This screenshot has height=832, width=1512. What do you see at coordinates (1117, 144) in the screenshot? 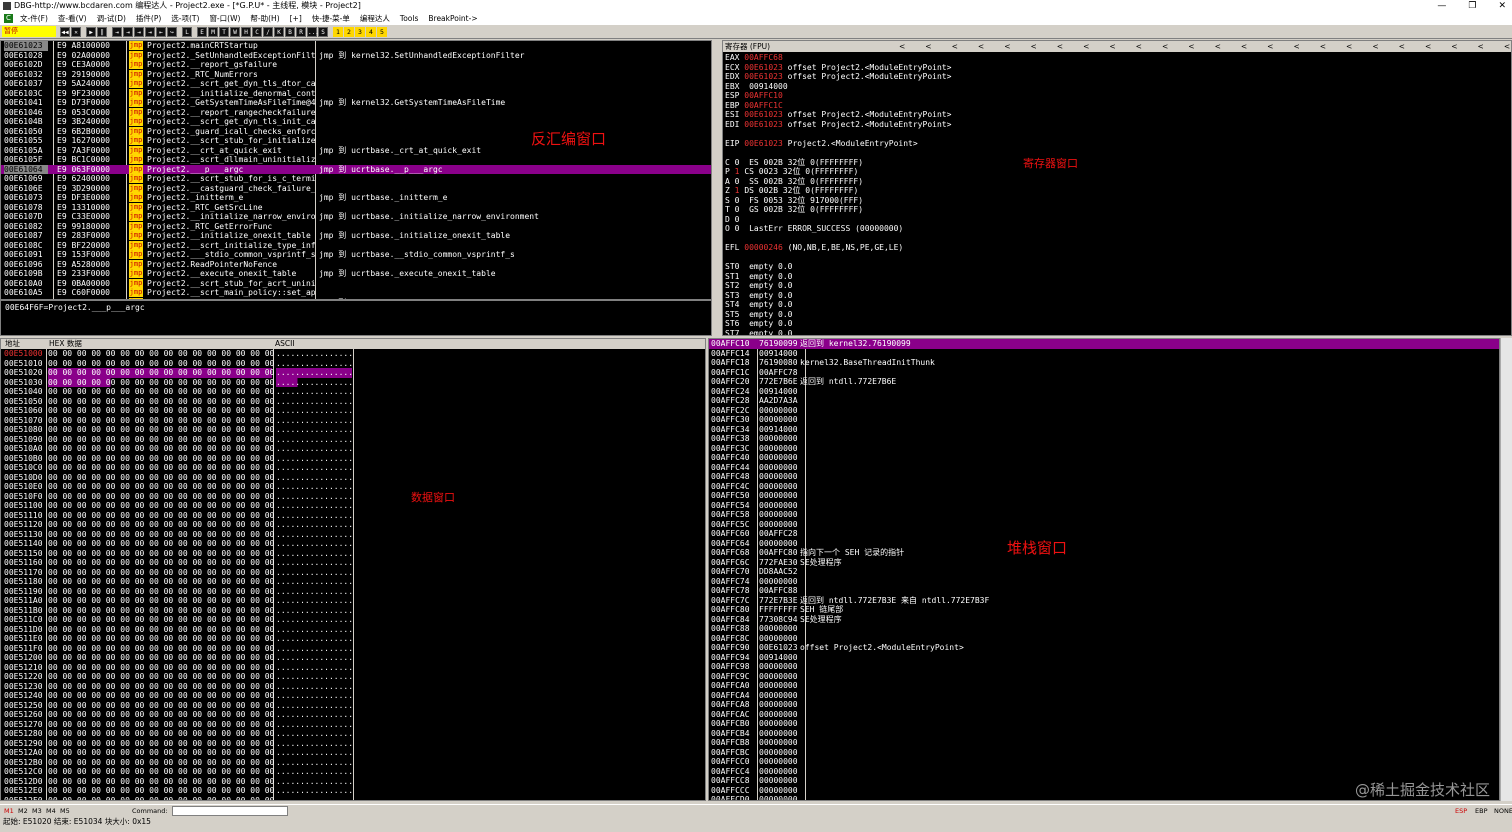
I see `register-line: EIP 00E61023 Project2.<ModuleEntryPoint>` at bounding box center [1117, 144].